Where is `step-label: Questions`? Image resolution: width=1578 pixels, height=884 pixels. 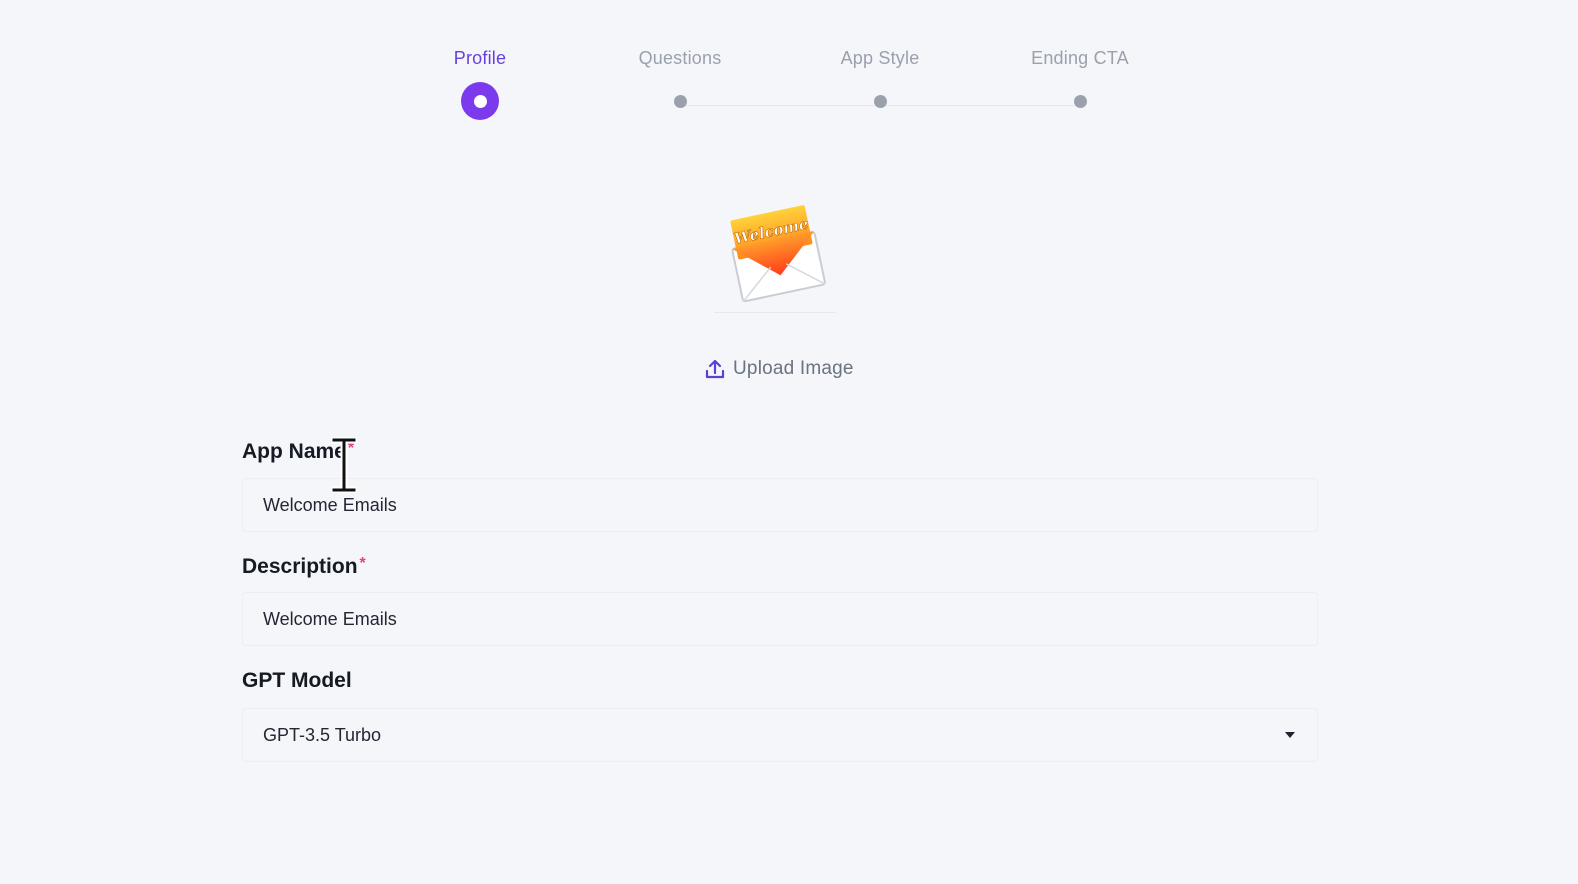 step-label: Questions is located at coordinates (680, 58).